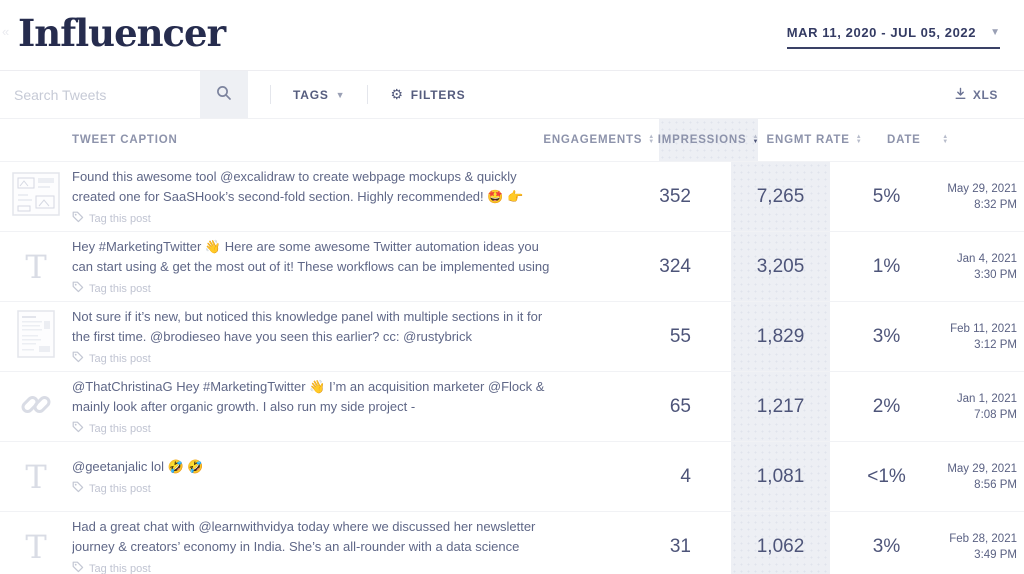  Describe the element at coordinates (780, 266) in the screenshot. I see `impressions-value: 3,205` at that location.